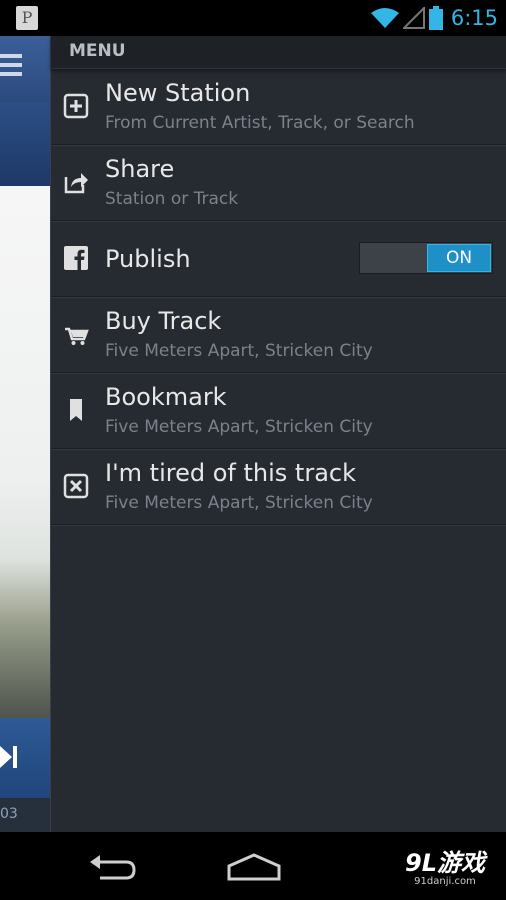 This screenshot has width=506, height=900. I want to click on cart-icon, so click(77, 336).